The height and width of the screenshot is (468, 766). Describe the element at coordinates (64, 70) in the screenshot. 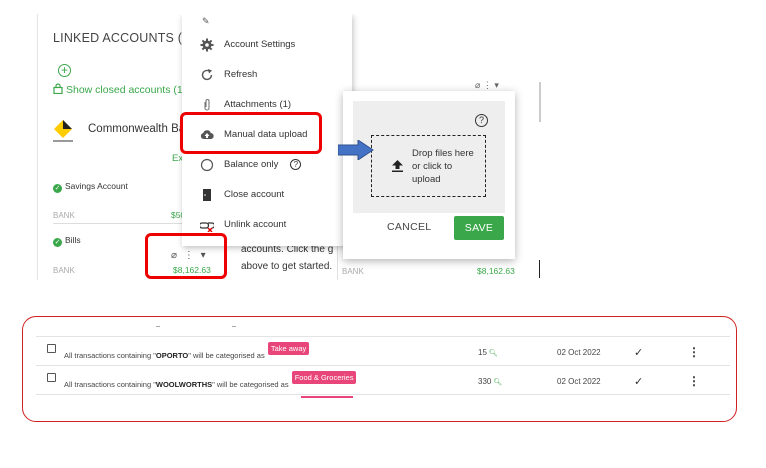

I see `add-account-icon: +` at that location.